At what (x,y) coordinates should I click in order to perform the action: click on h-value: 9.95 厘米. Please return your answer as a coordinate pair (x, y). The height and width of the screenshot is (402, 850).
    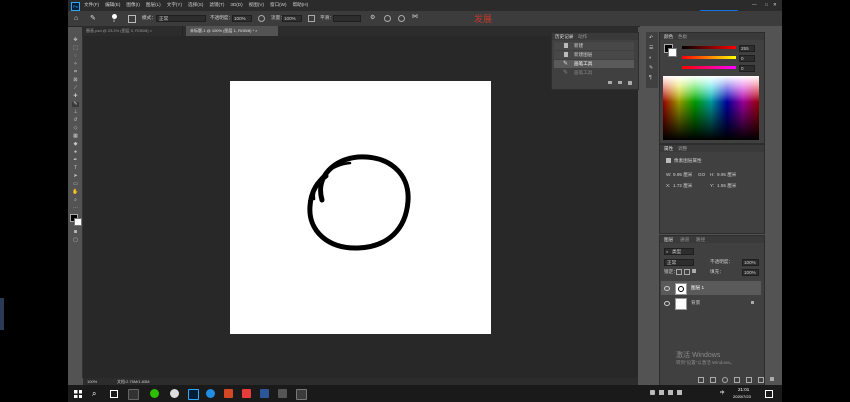
    Looking at the image, I should click on (726, 175).